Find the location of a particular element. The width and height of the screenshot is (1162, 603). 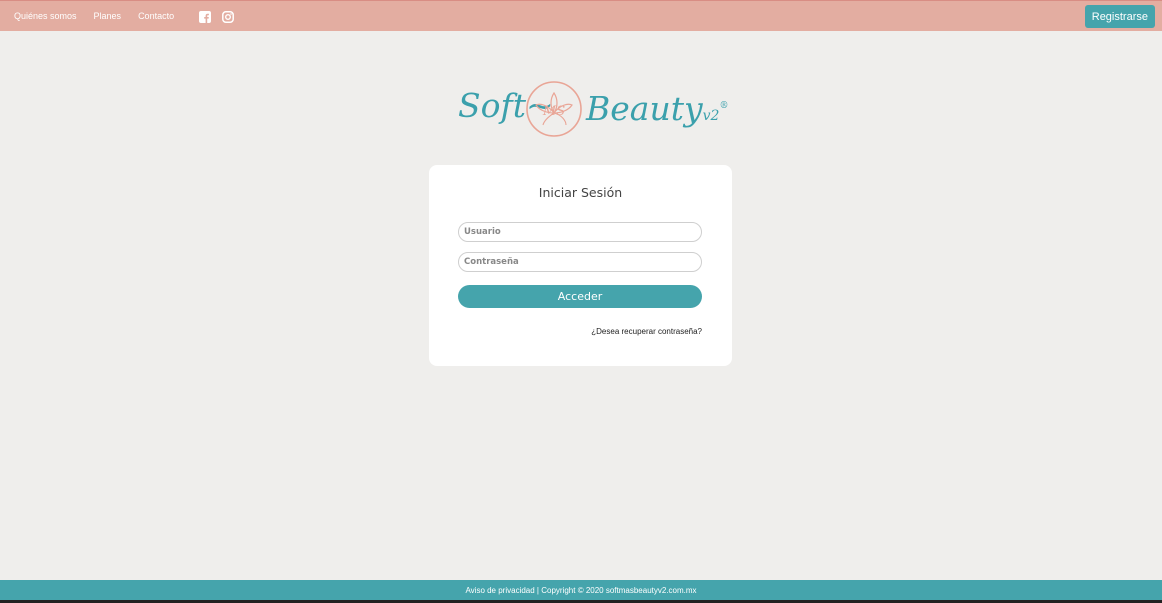

privacy-notice-link: Aviso de privacidad is located at coordinates (499, 590).